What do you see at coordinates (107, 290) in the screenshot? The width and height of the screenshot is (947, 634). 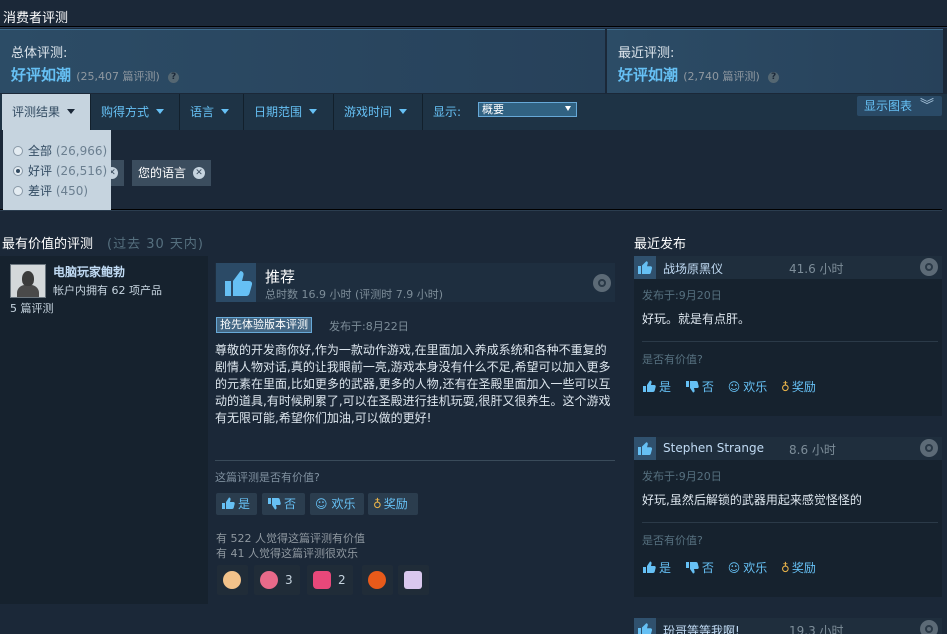 I see `author-products: 帐户内拥有 62 项产品` at bounding box center [107, 290].